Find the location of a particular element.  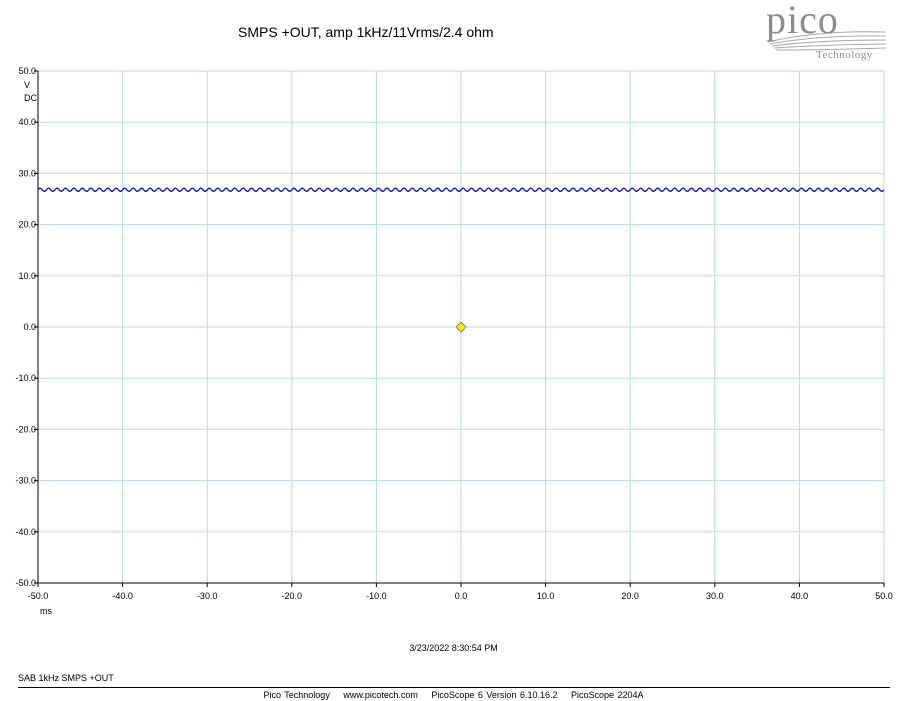

x-axis-unit-label: ms is located at coordinates (46, 611).